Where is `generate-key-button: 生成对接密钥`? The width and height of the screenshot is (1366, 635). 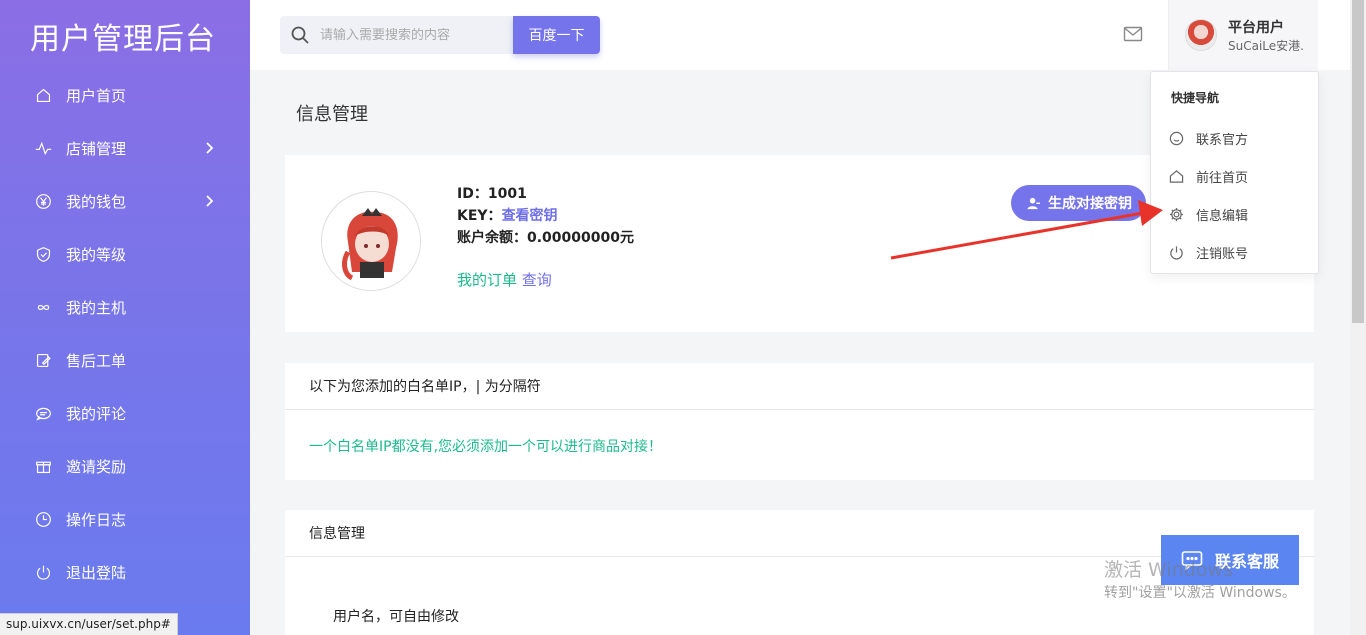
generate-key-button: 生成对接密钥 is located at coordinates (1078, 203).